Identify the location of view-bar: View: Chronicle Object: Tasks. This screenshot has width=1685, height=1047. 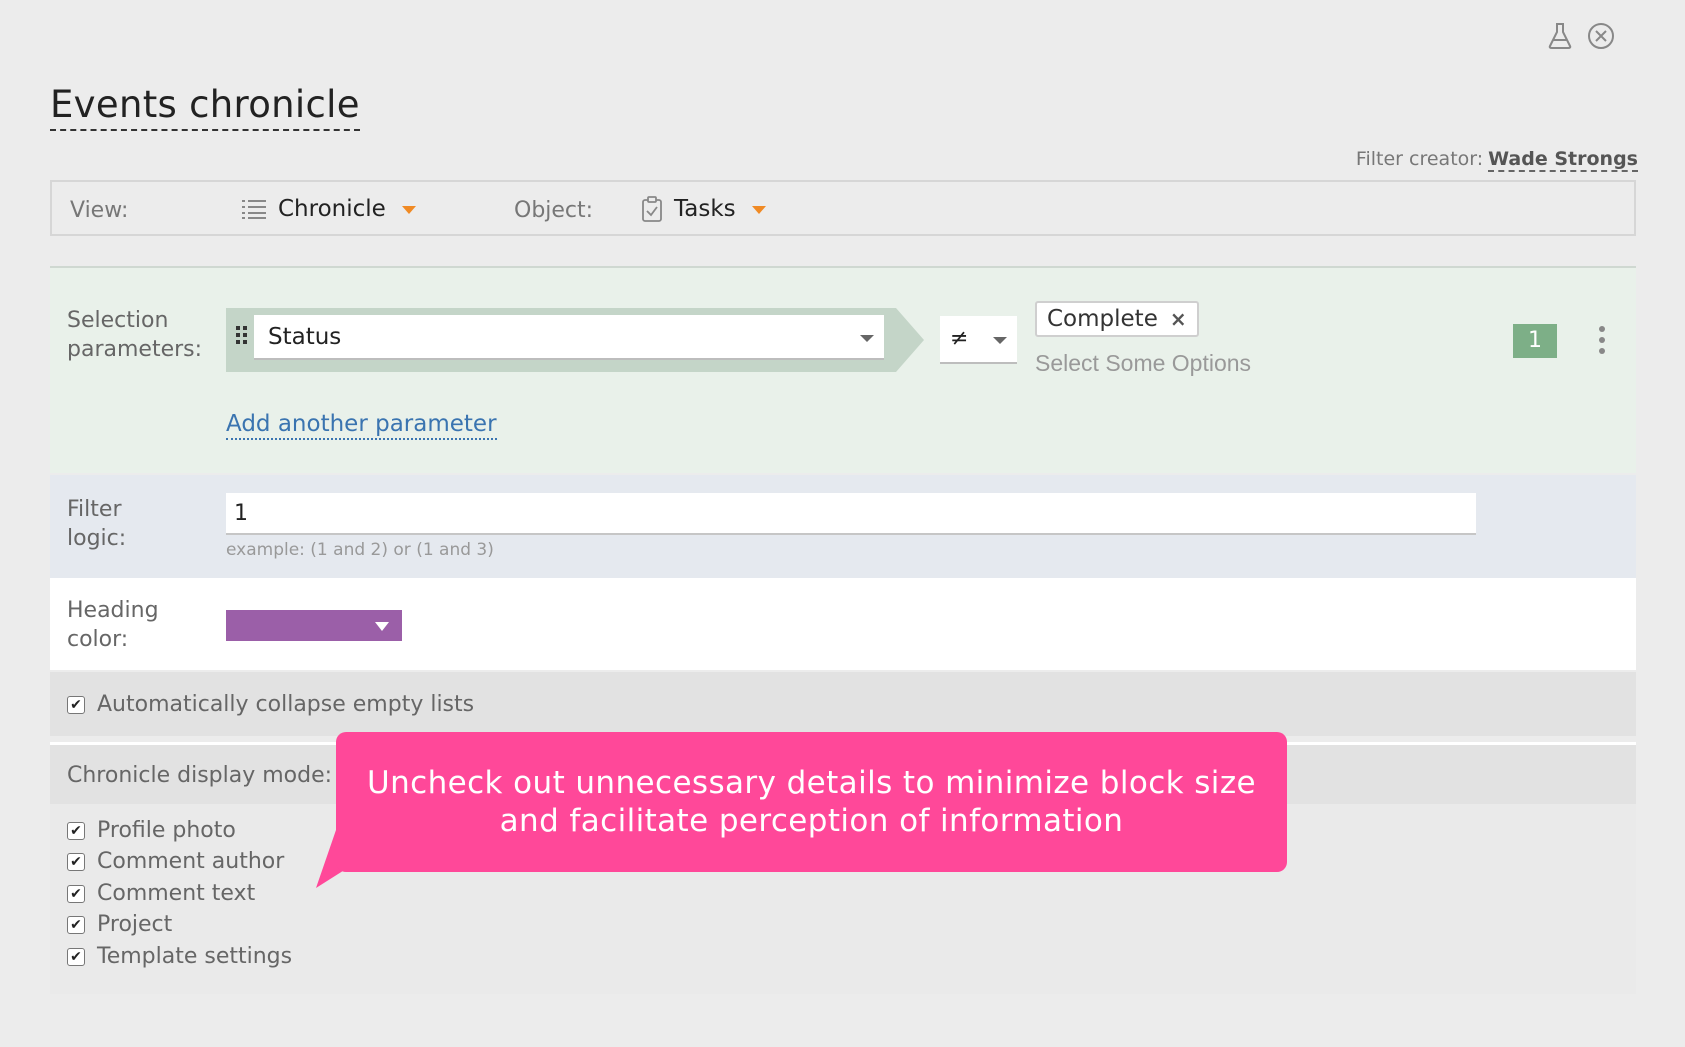
(843, 208).